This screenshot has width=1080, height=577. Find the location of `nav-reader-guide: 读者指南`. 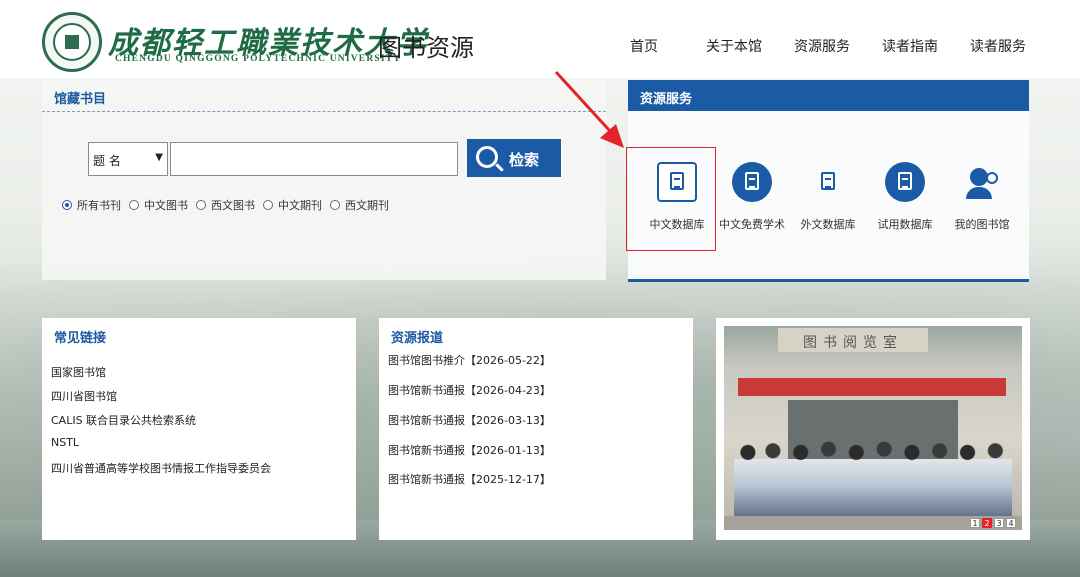

nav-reader-guide: 读者指南 is located at coordinates (910, 46).